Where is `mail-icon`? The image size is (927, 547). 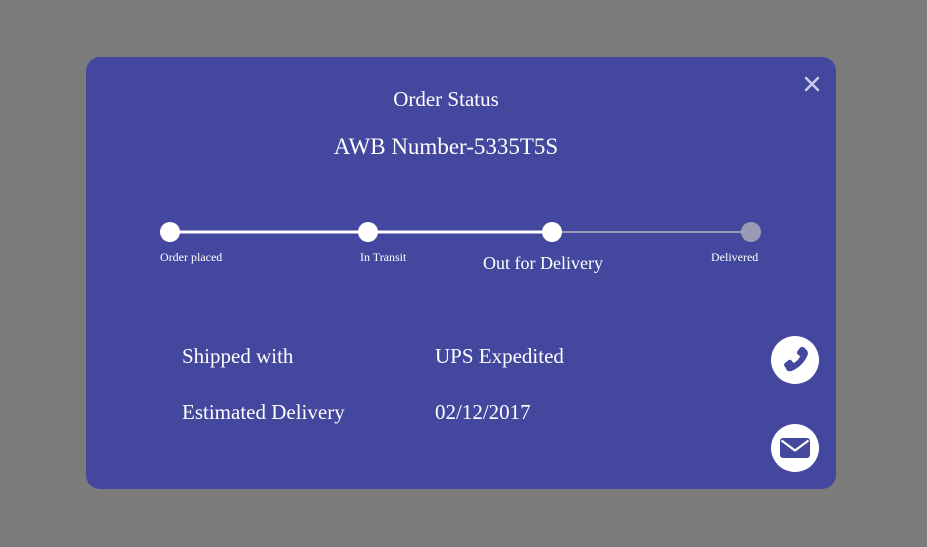
mail-icon is located at coordinates (795, 448).